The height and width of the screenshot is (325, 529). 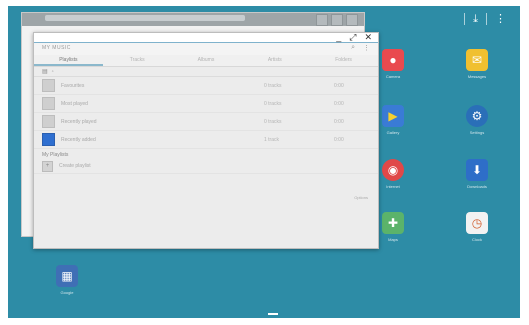 I want to click on plus-icon: +, so click(x=47, y=166).